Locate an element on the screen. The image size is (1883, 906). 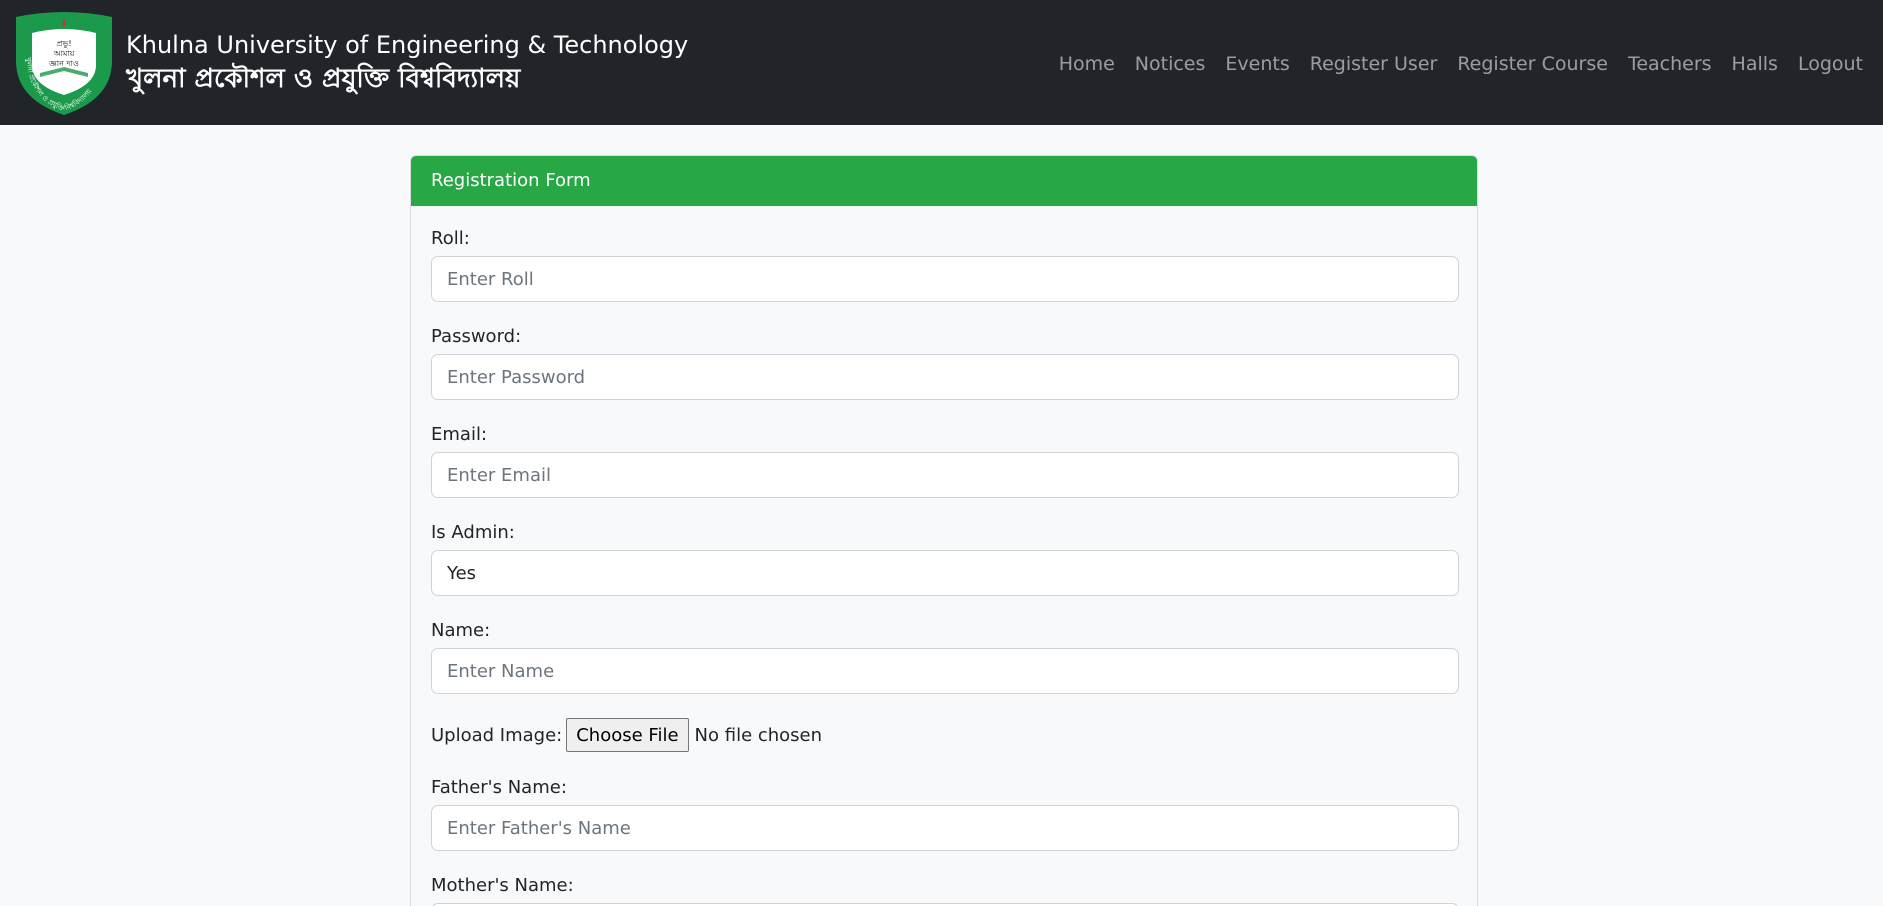
email-group: Email: is located at coordinates (945, 461).